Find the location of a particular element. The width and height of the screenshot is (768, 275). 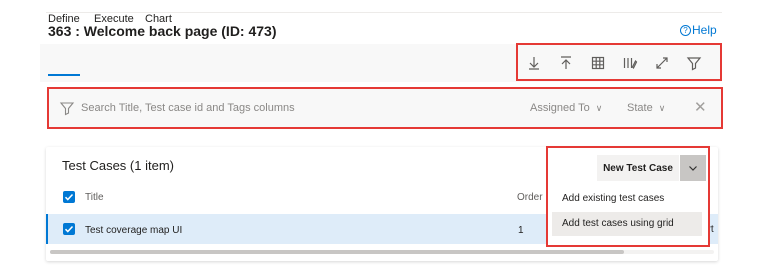

chevron-down-icon is located at coordinates (693, 168).